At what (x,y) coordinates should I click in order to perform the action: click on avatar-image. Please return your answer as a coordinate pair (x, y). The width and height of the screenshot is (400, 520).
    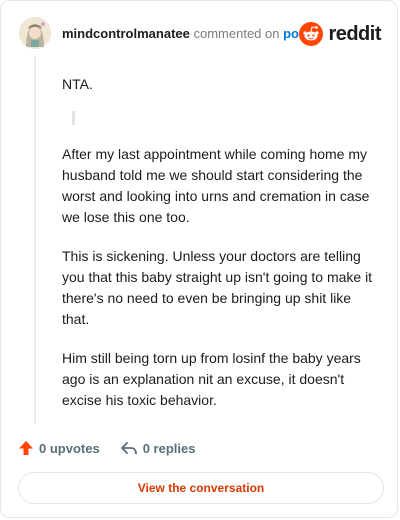
    Looking at the image, I should click on (35, 33).